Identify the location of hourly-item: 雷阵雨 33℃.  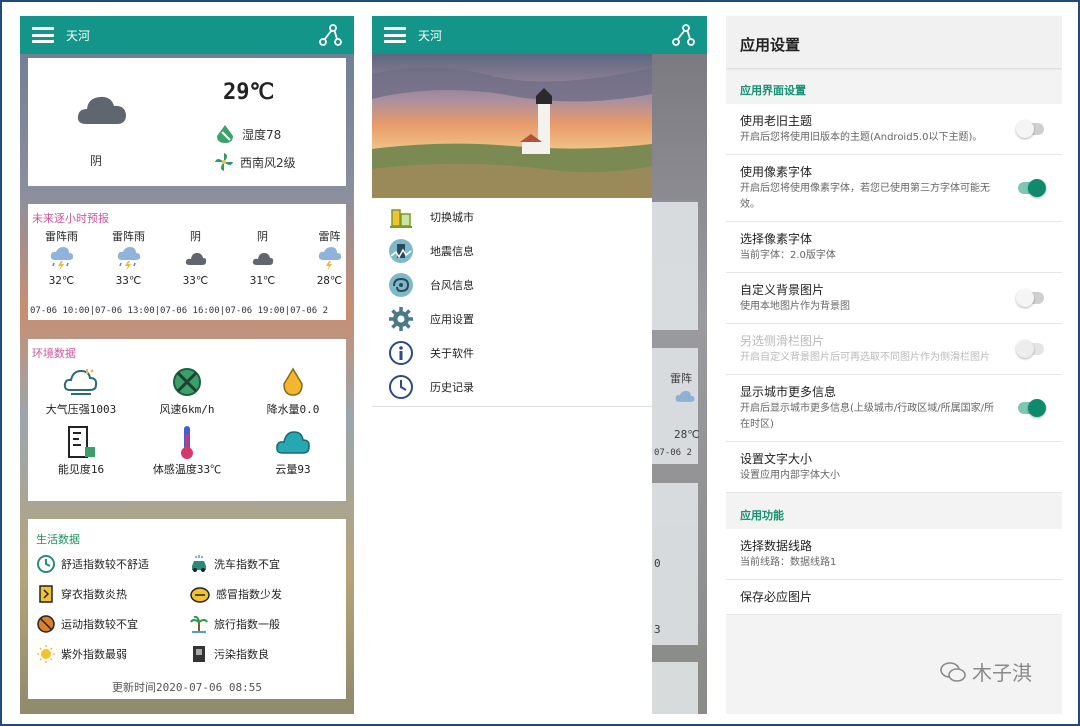
(128, 258).